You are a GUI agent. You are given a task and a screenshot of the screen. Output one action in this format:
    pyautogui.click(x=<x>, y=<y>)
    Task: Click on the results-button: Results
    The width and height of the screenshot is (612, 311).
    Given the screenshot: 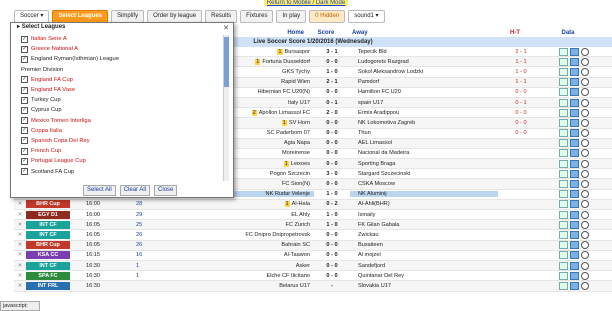 What is the action you would take?
    pyautogui.click(x=221, y=16)
    